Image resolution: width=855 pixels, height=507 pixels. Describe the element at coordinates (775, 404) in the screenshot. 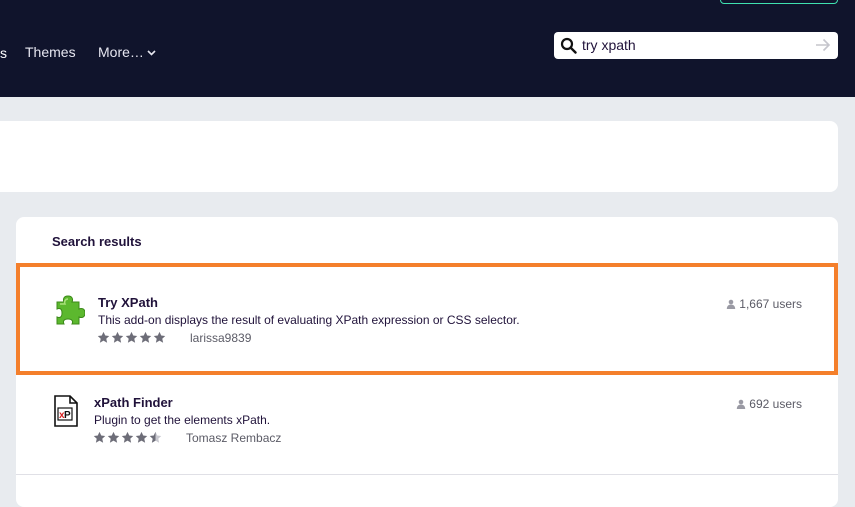

I see `user-count-label: 692 users` at that location.